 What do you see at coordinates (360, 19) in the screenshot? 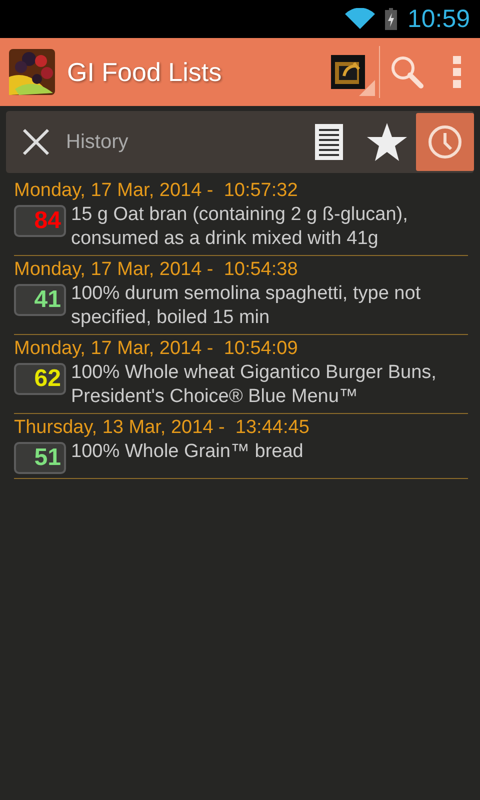
I see `wifi-icon` at bounding box center [360, 19].